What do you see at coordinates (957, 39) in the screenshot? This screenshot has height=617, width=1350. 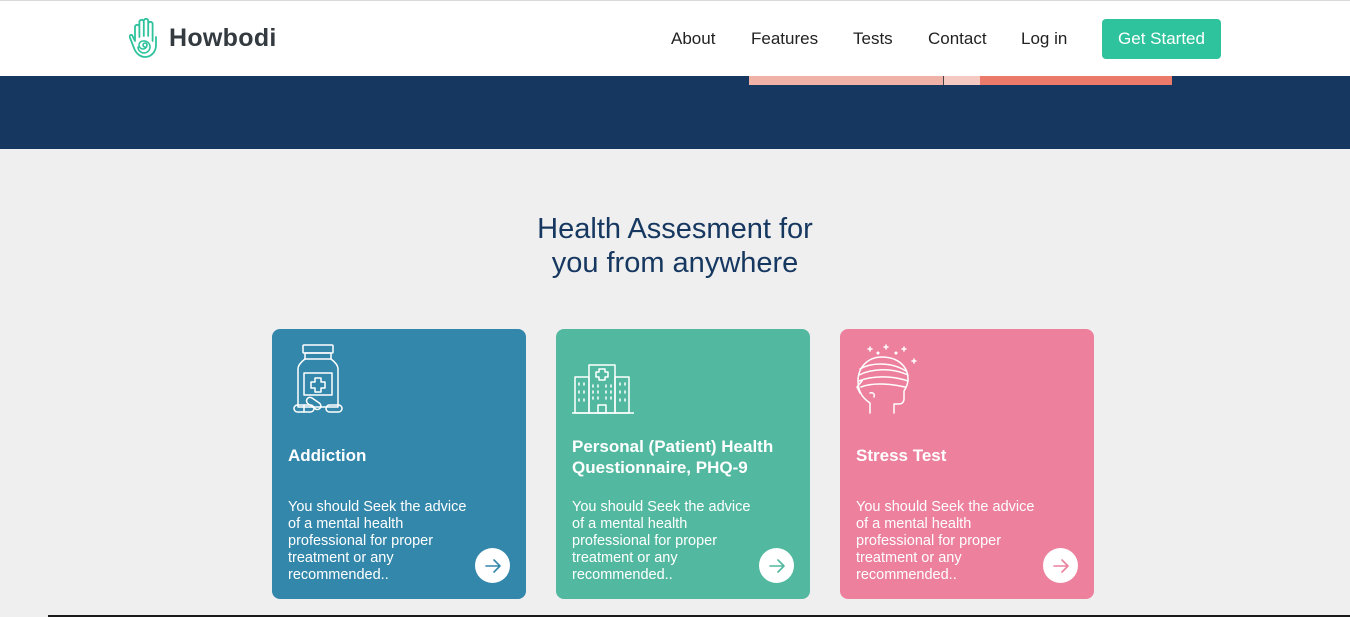 I see `nav-contact: Contact` at bounding box center [957, 39].